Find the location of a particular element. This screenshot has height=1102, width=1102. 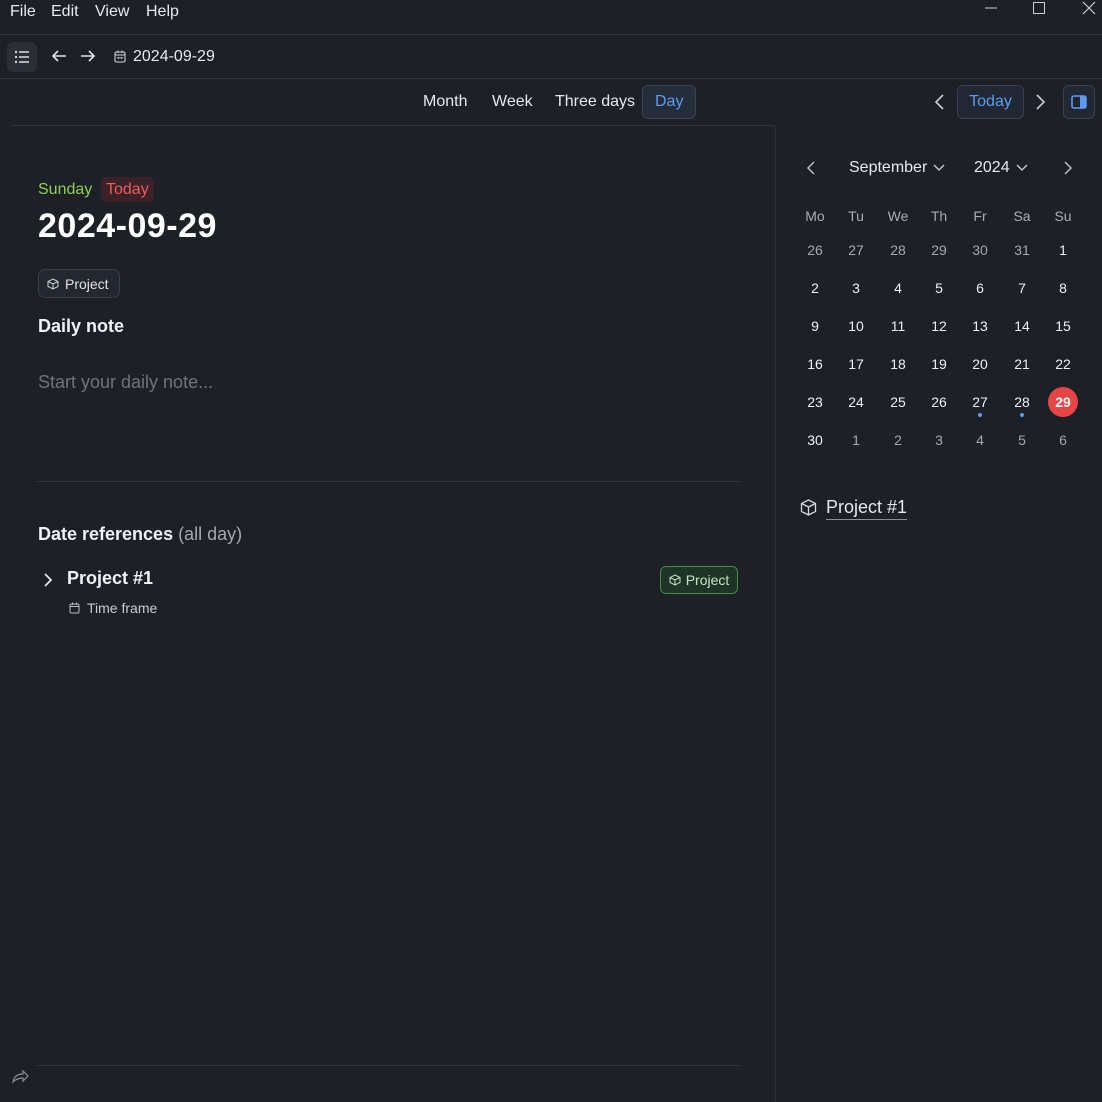

calendar-day: 16 is located at coordinates (815, 364).